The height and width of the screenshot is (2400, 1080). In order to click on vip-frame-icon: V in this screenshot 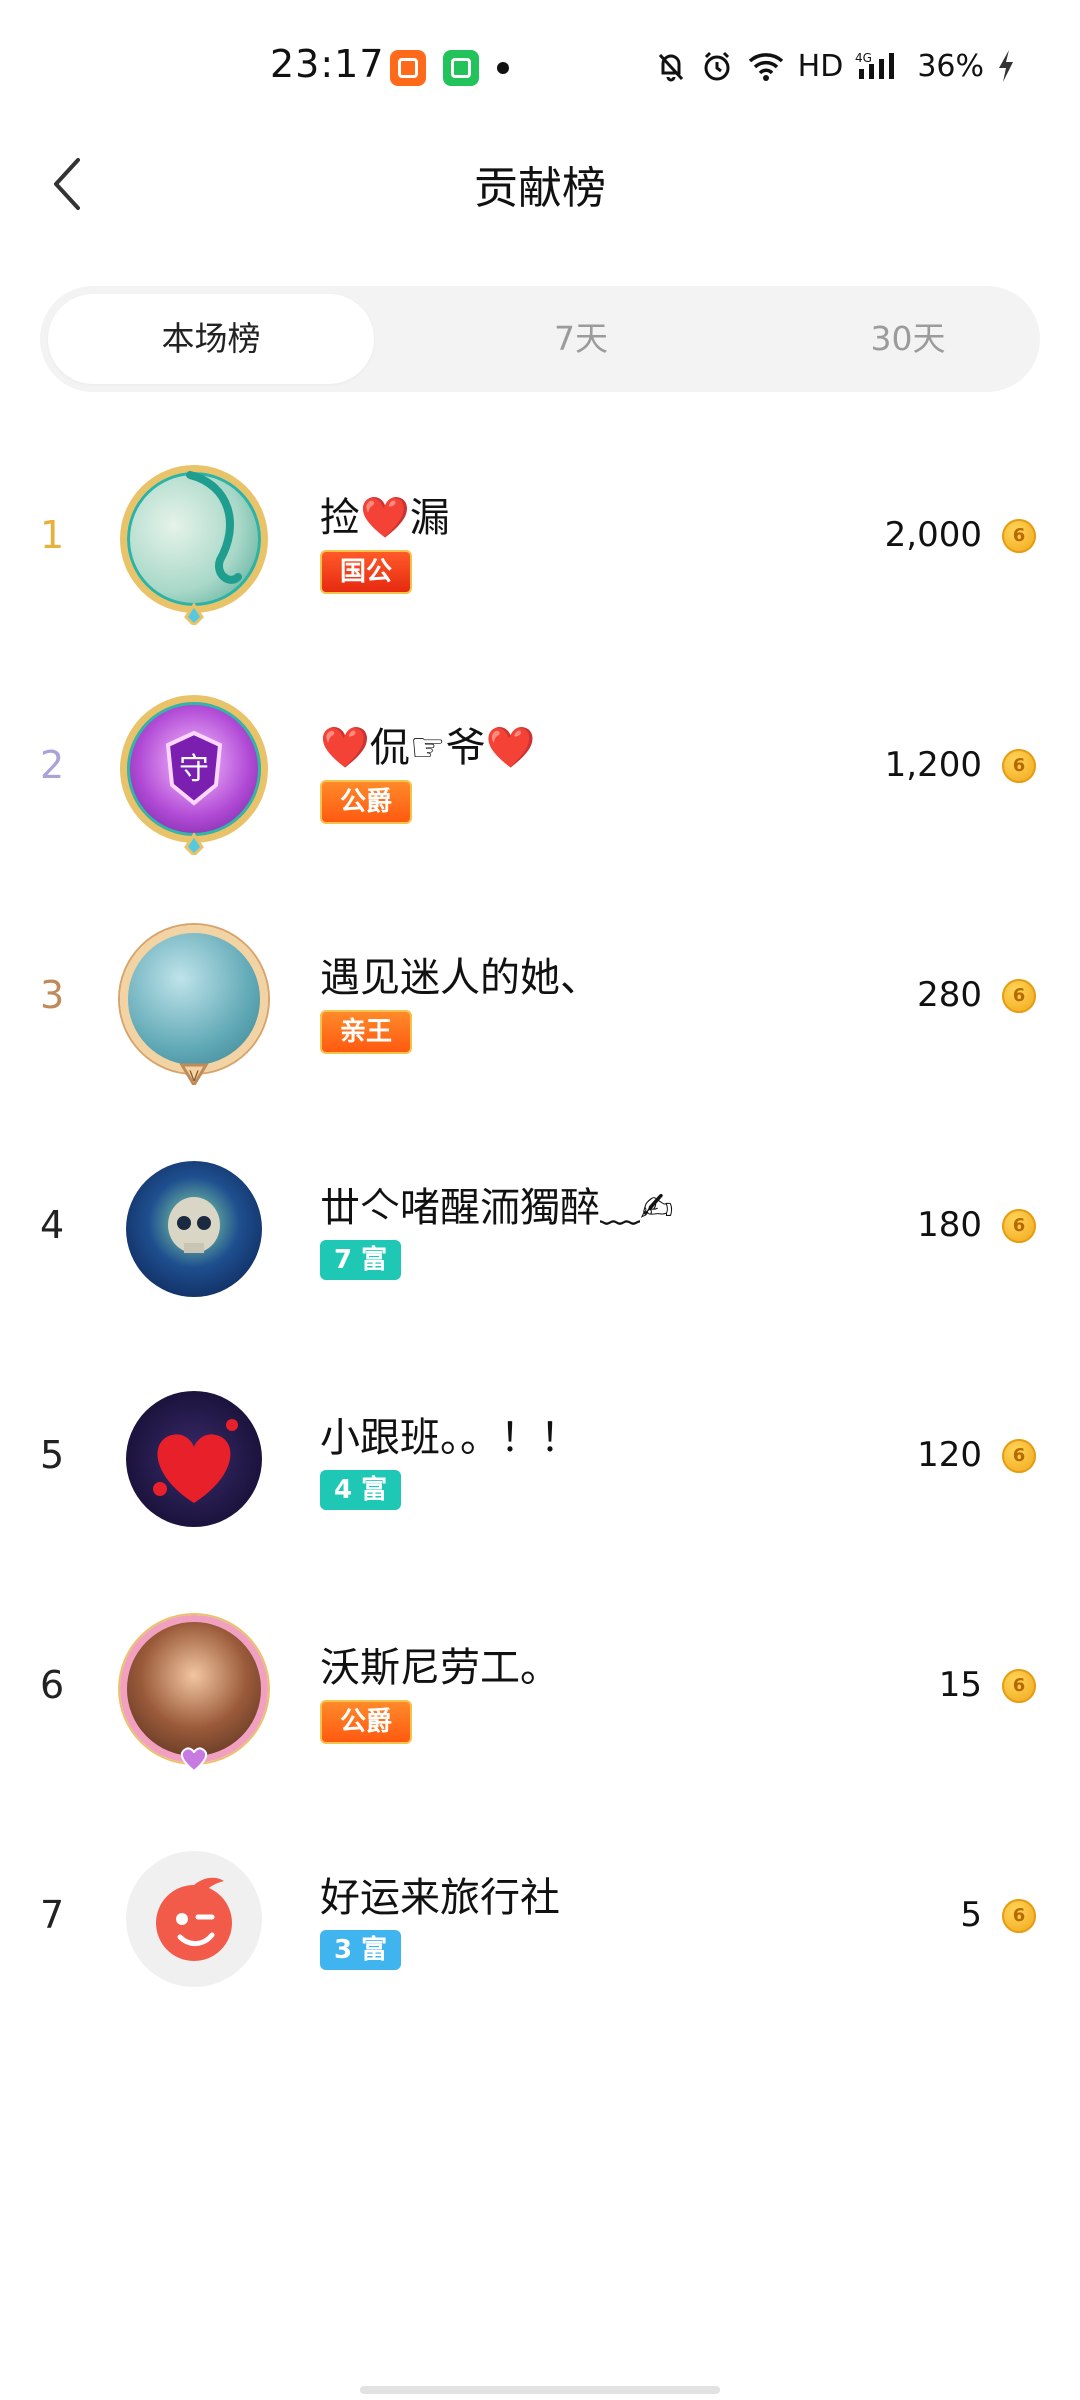, I will do `click(194, 1074)`.